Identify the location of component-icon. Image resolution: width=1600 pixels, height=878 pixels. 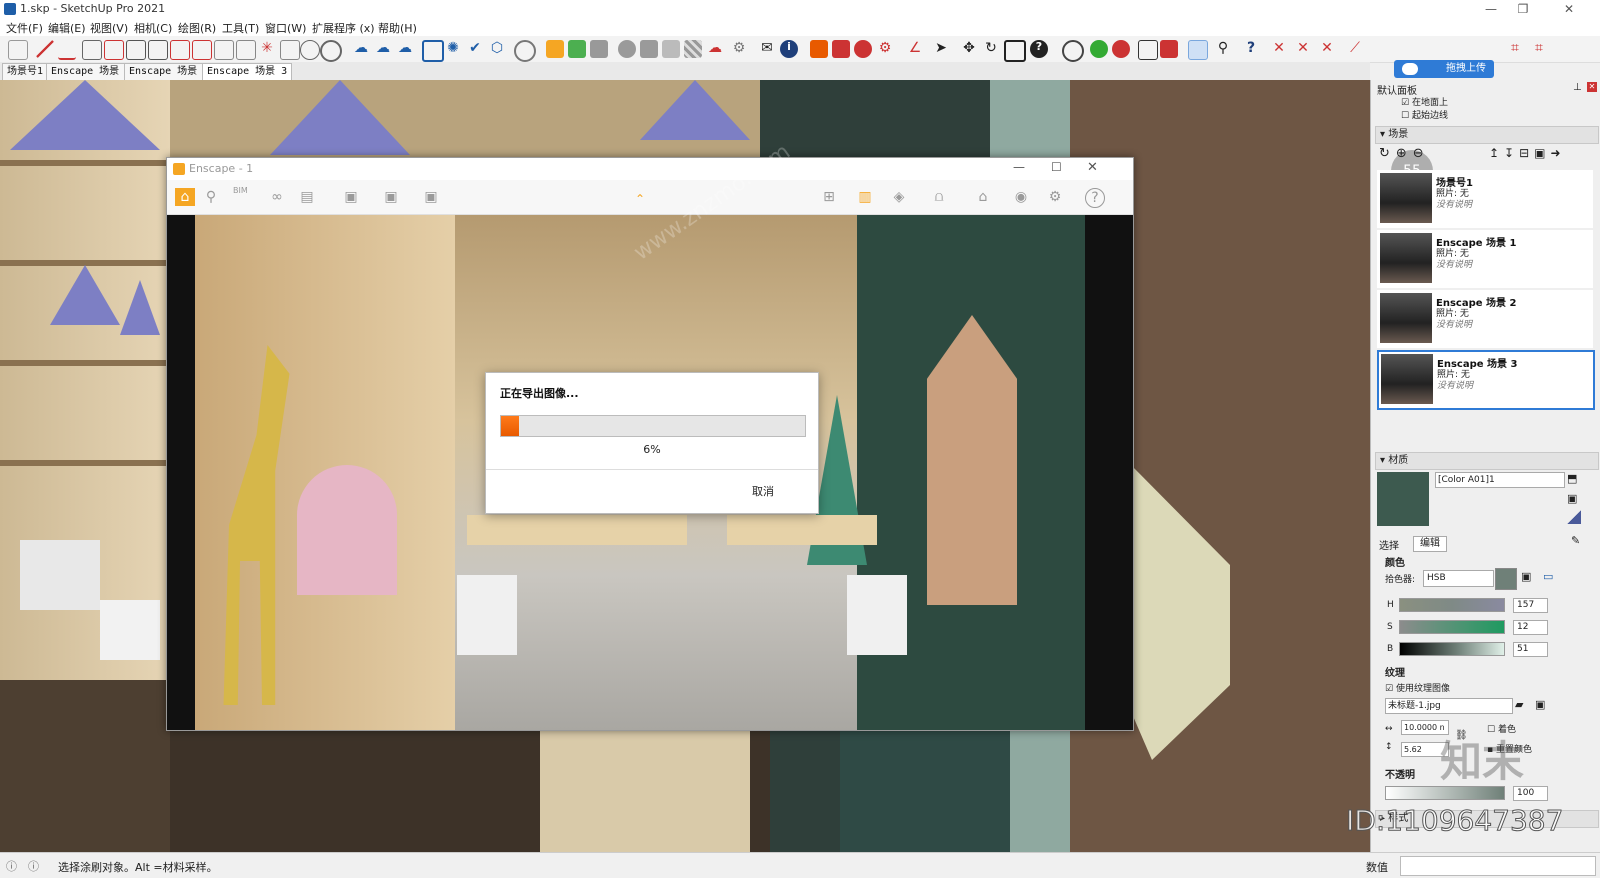
(1148, 50).